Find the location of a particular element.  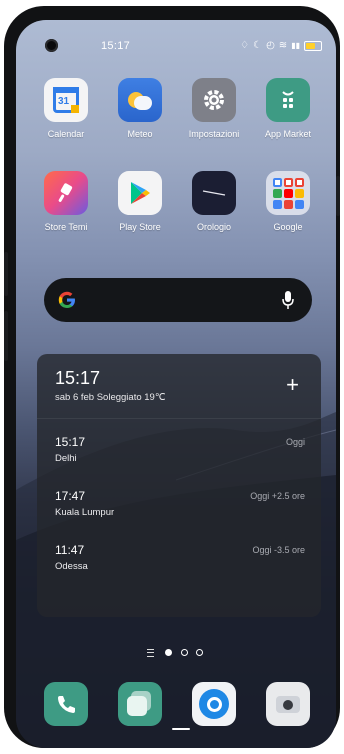

dock-recents is located at coordinates (140, 707).